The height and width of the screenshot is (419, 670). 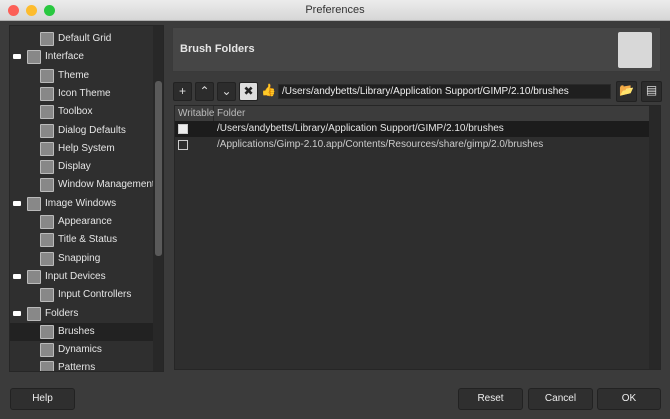 I want to click on delete-button: ✖, so click(x=248, y=91).